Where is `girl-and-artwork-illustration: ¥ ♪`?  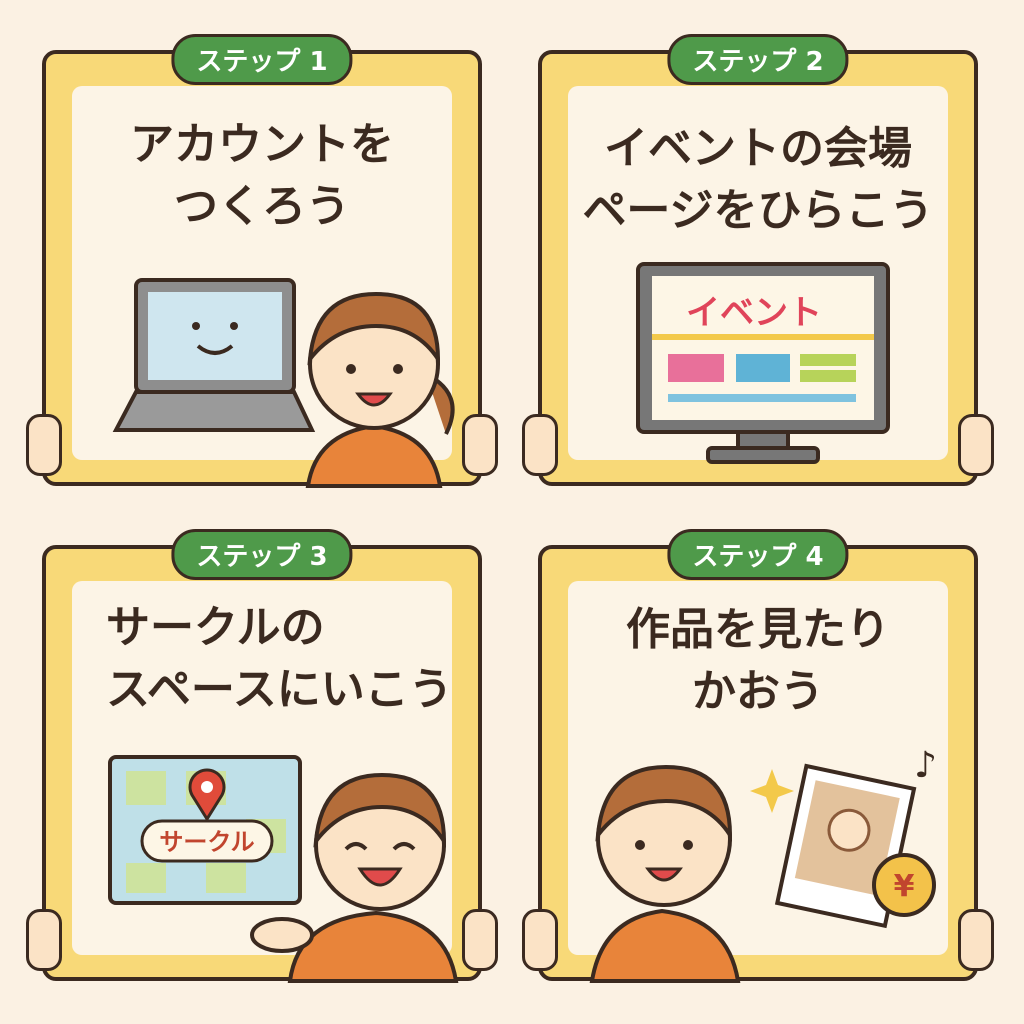
girl-and-artwork-illustration: ¥ ♪ is located at coordinates (763, 864).